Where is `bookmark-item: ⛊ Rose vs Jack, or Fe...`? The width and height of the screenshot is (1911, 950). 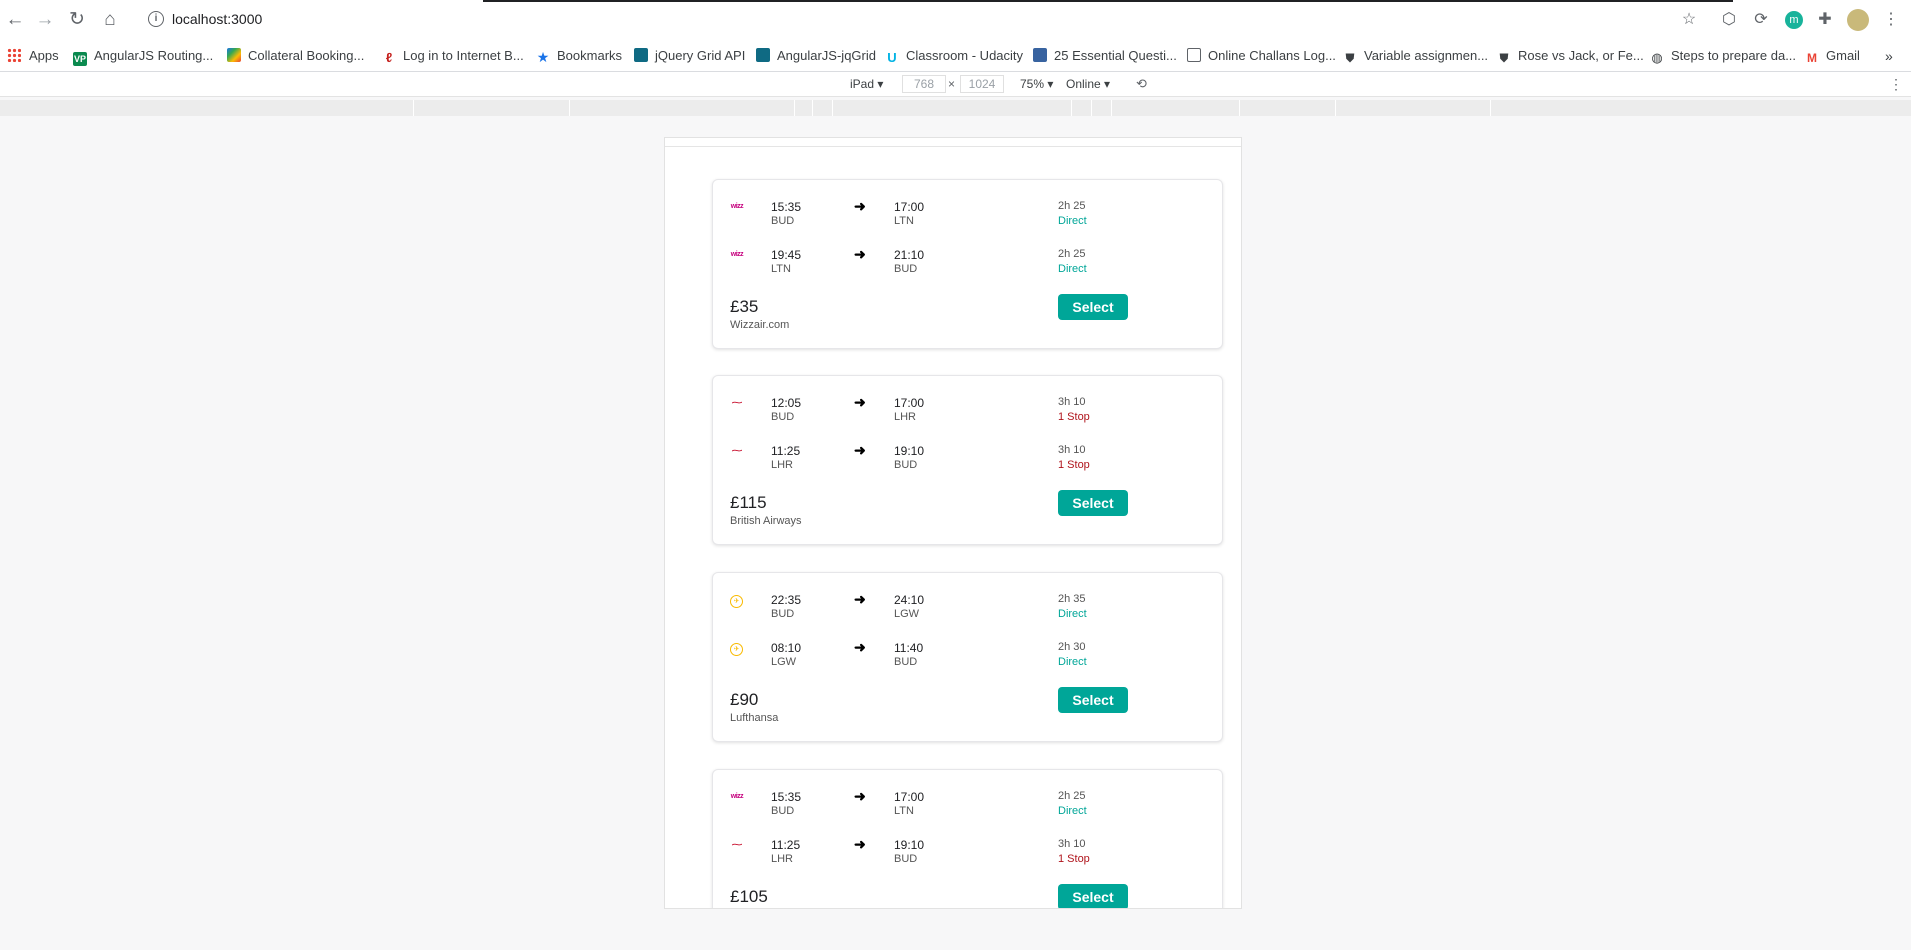
bookmark-item: ⛊ Rose vs Jack, or Fe... is located at coordinates (1570, 56).